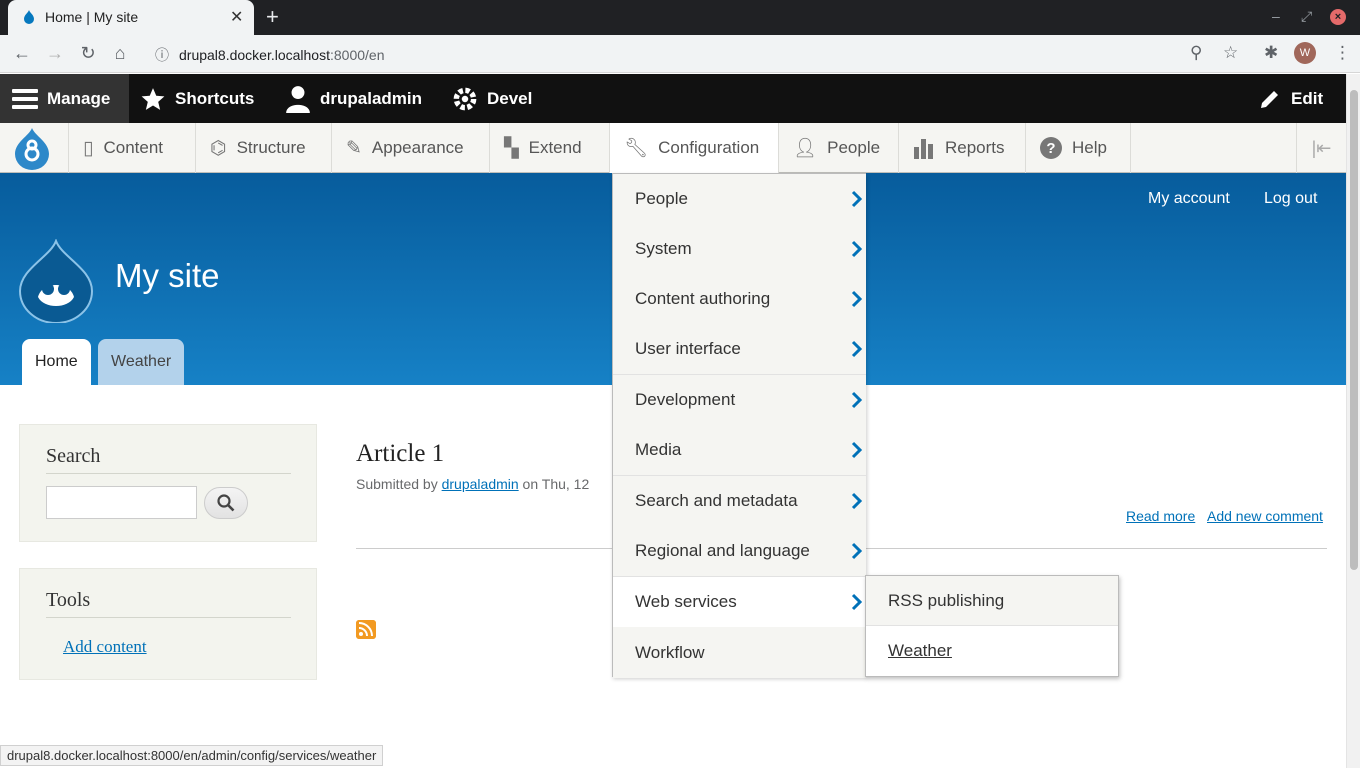 Image resolution: width=1360 pixels, height=768 pixels. I want to click on search-block: Search, so click(168, 483).